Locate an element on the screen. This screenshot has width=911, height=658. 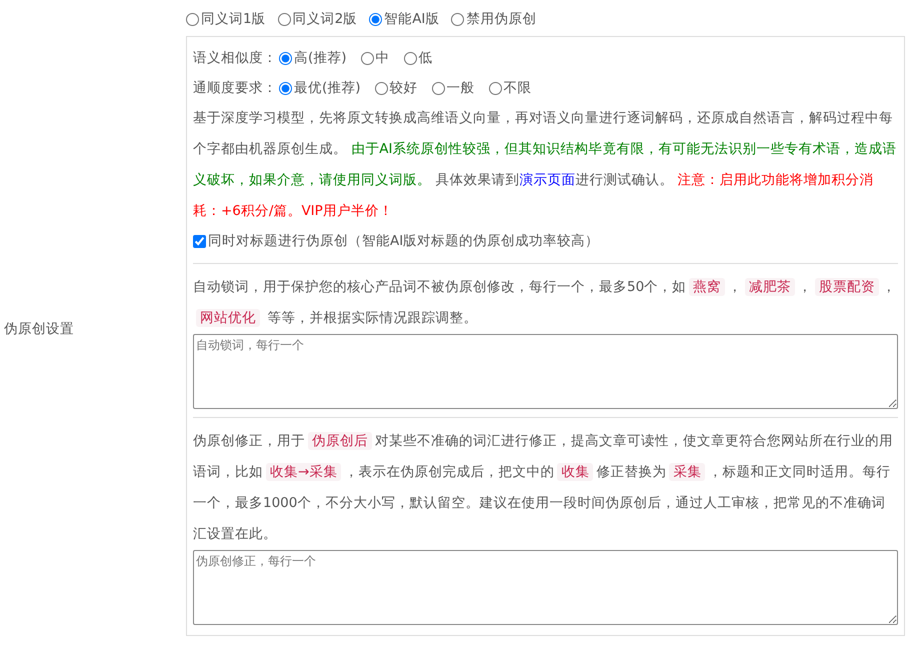
option-label: 较好 is located at coordinates (404, 88).